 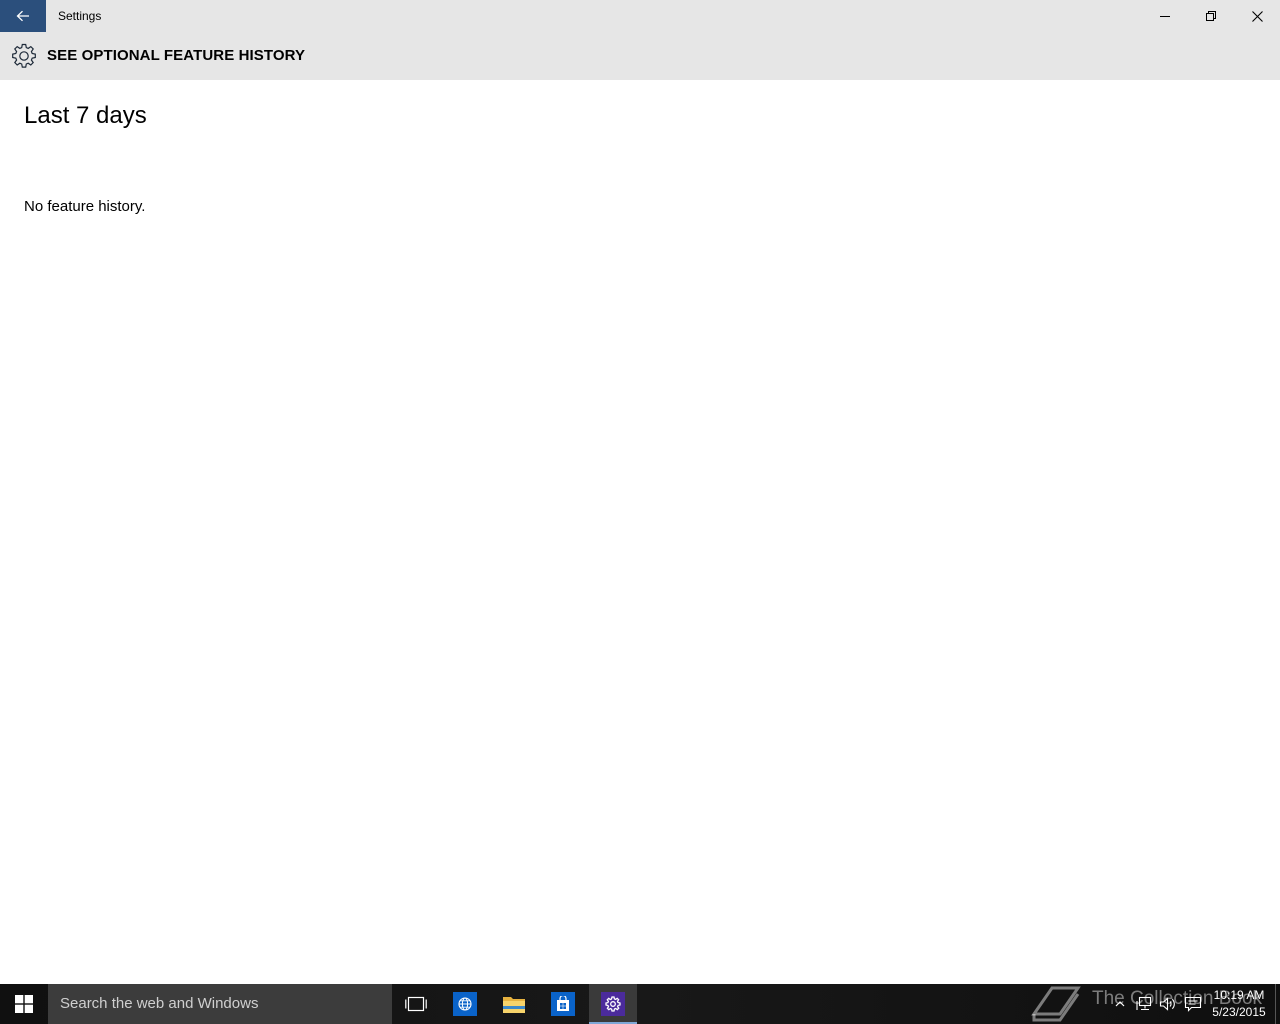 I want to click on empty-history-message: No feature history., so click(x=85, y=206).